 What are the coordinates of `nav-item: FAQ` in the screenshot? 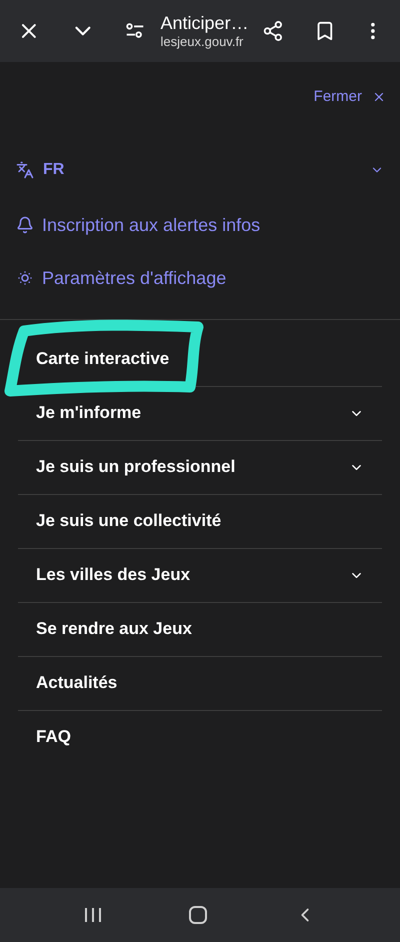 It's located at (200, 737).